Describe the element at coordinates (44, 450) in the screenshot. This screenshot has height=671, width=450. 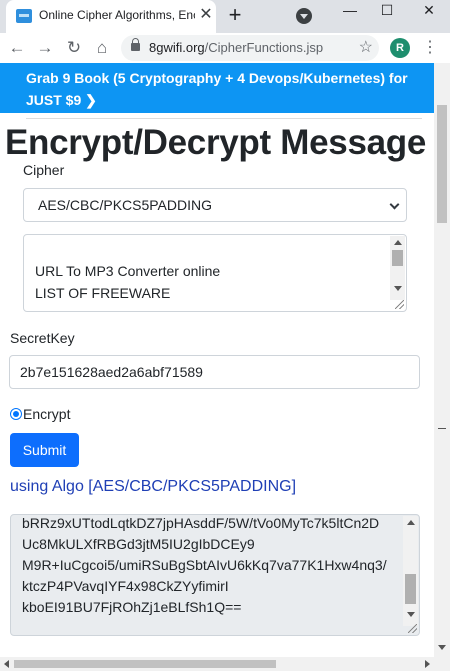
I see `submit-button: Submit` at that location.